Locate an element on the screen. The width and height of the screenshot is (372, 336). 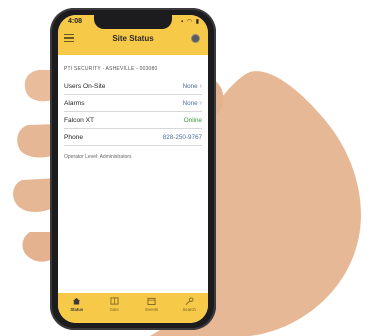
profile-icon is located at coordinates (195, 38).